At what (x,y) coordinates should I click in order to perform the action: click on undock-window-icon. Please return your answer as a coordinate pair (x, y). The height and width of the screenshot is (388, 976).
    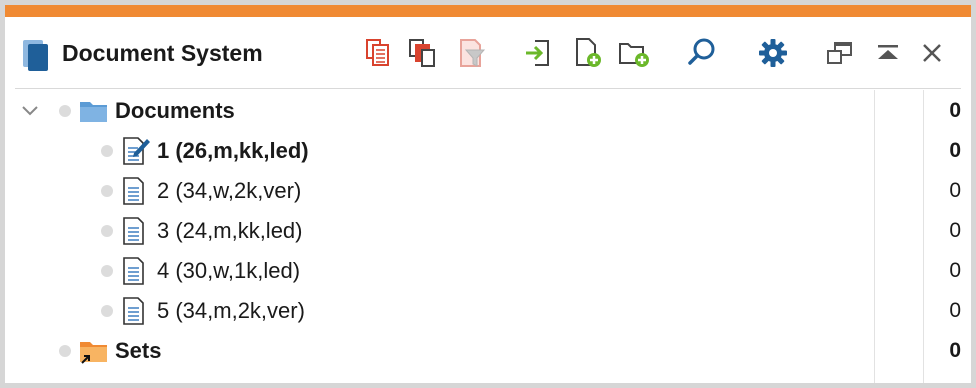
    Looking at the image, I should click on (839, 53).